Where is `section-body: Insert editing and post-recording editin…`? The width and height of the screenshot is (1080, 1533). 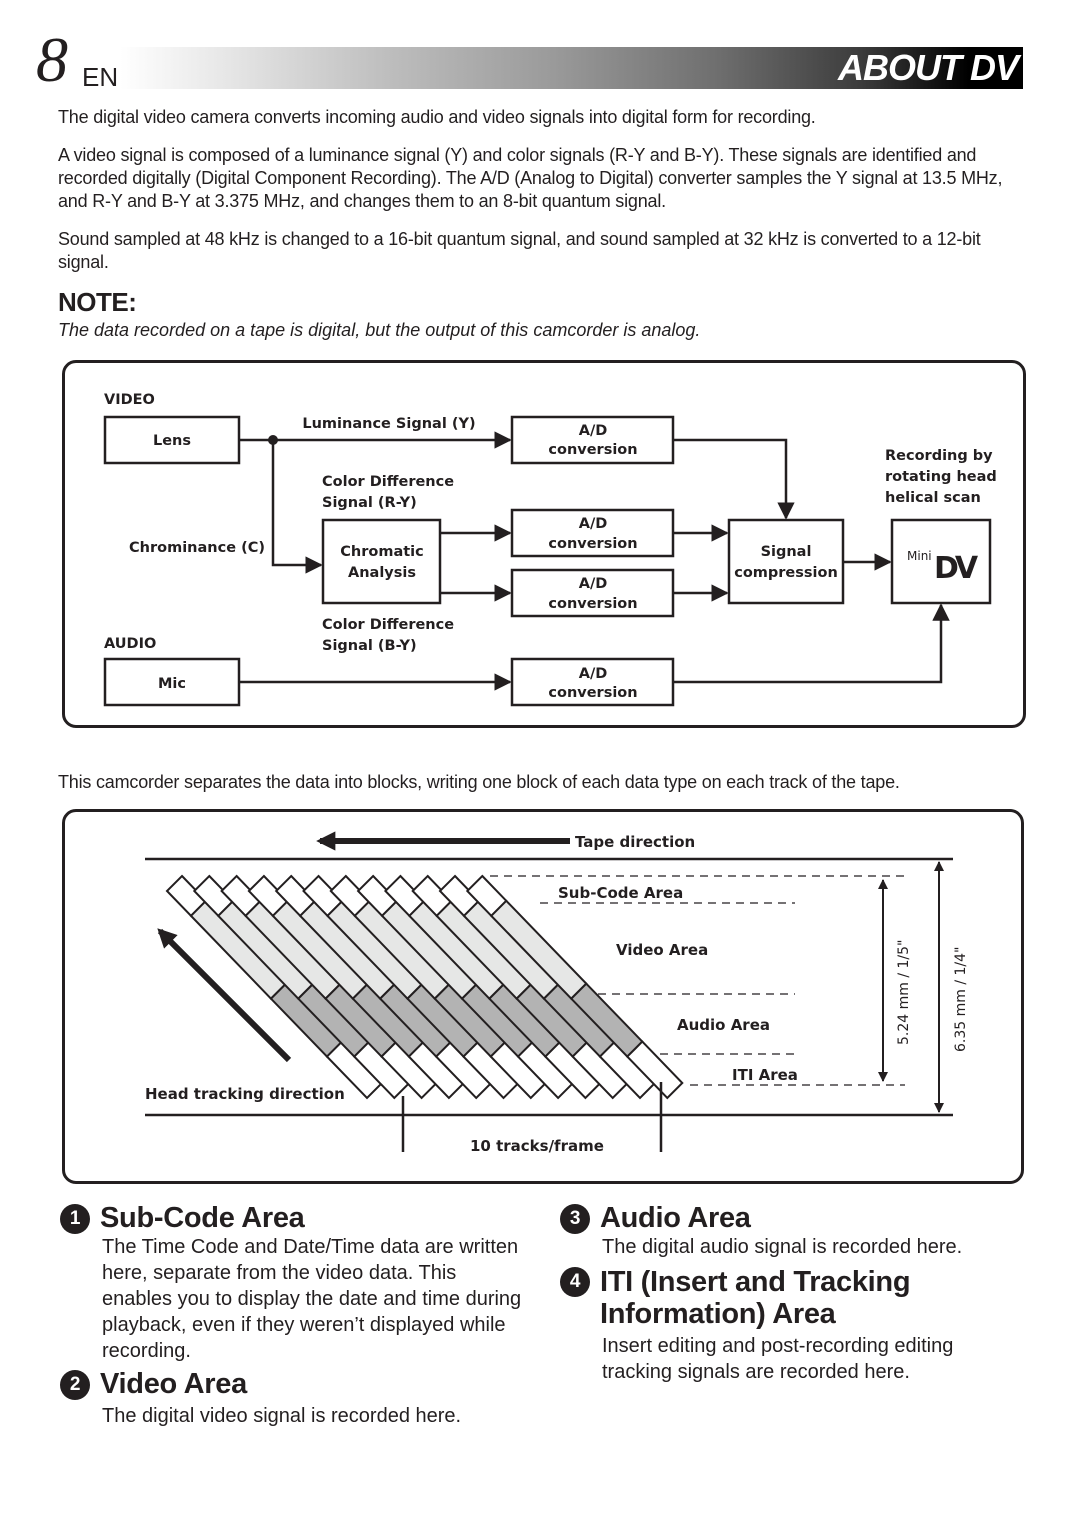
section-body: Insert editing and post-recording editin… is located at coordinates (778, 1359).